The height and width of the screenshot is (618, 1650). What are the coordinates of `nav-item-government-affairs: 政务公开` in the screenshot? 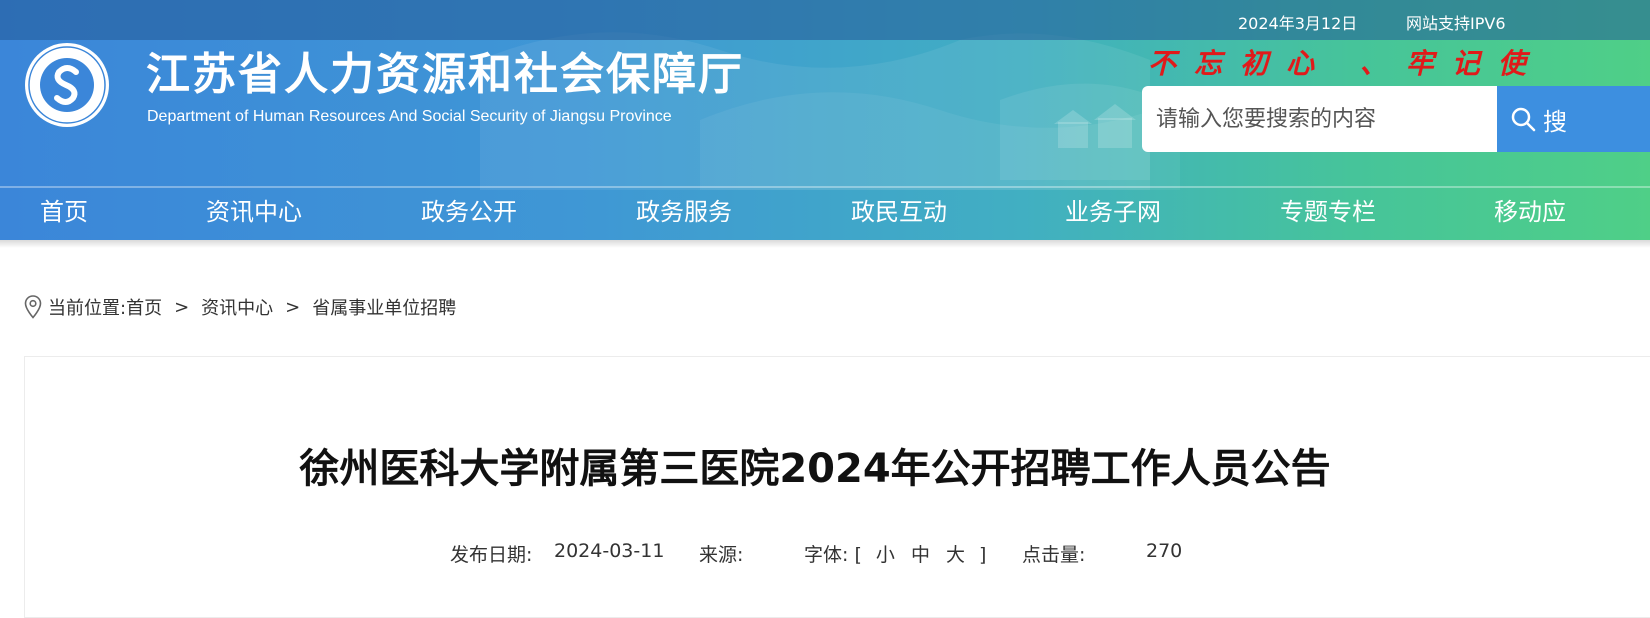 It's located at (469, 209).